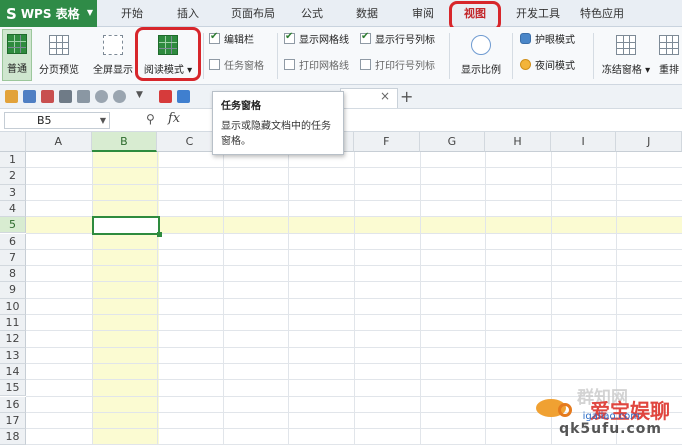 The height and width of the screenshot is (445, 682). Describe the element at coordinates (538, 13) in the screenshot. I see `tab-developer: 开发工具` at that location.